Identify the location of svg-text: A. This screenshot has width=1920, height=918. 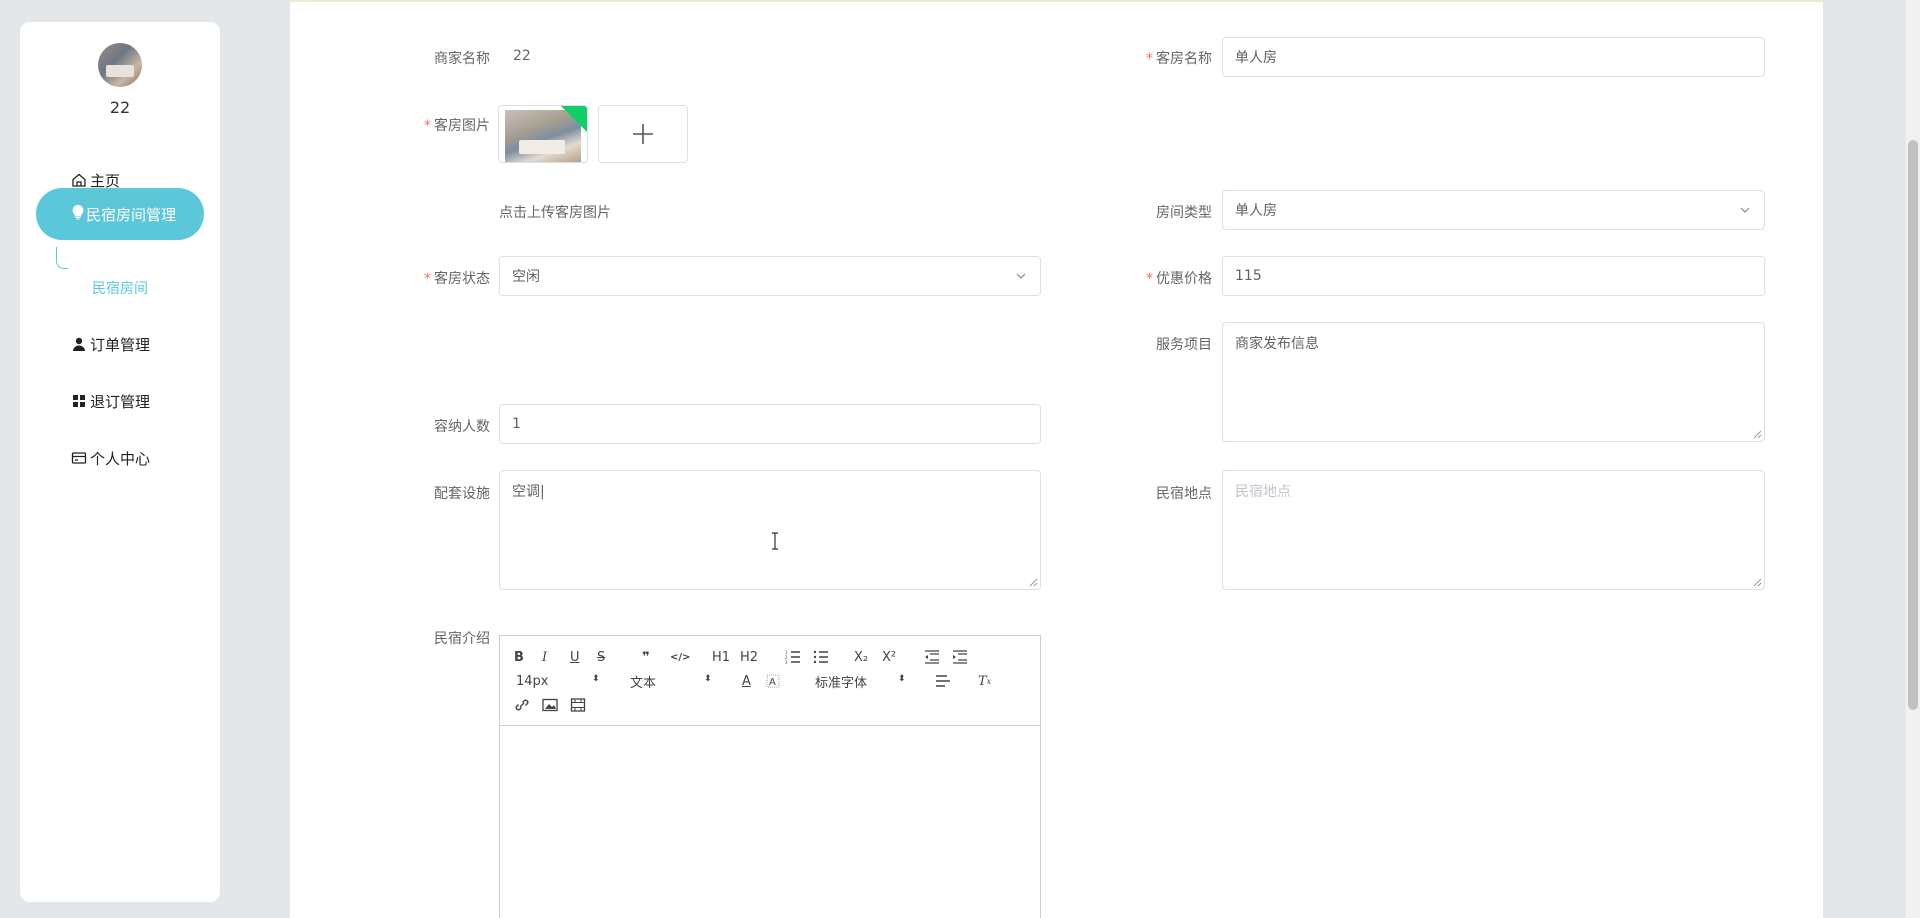
(772, 682).